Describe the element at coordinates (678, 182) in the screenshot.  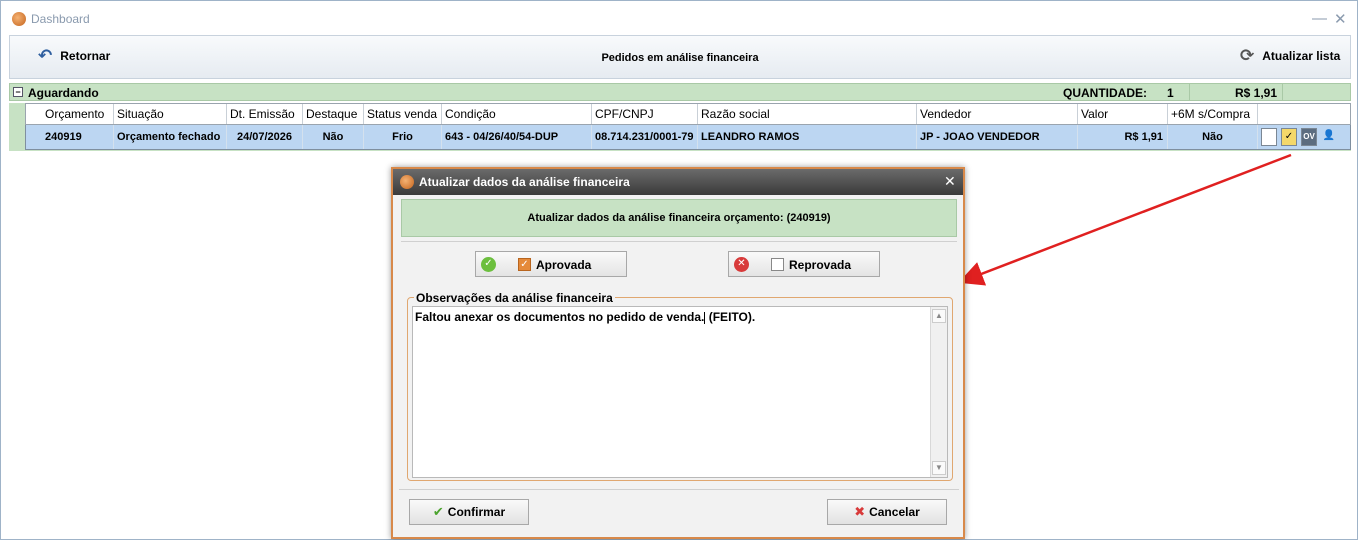
I see `dialog-title-bar: Atualizar dados da análise financeira ✕` at that location.